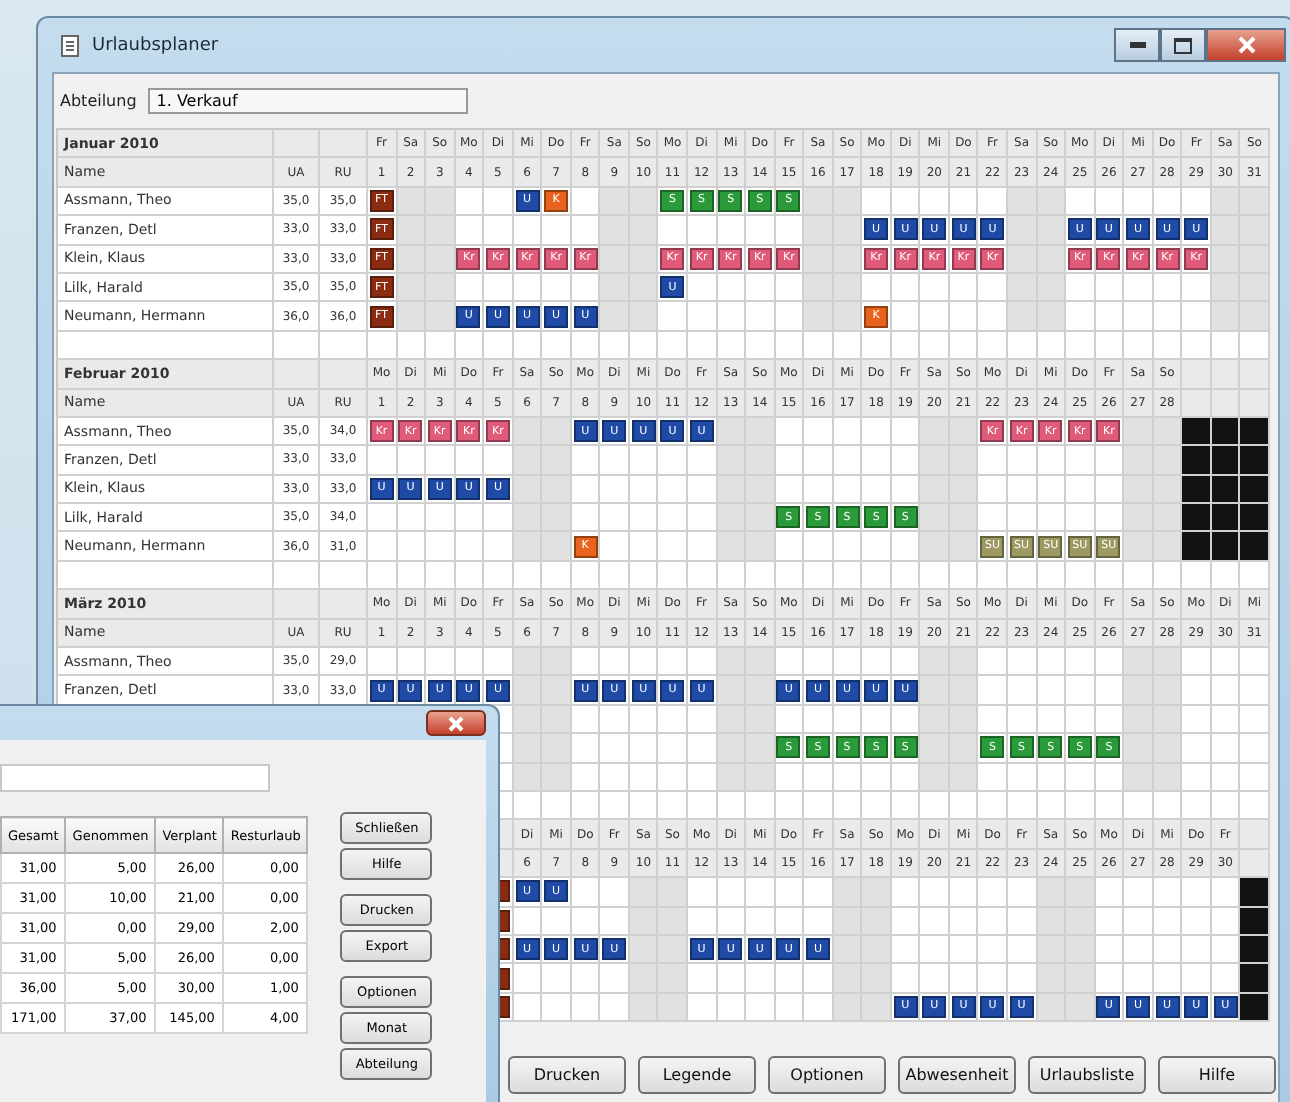 The height and width of the screenshot is (1102, 1290). I want to click on maximize-icon, so click(1183, 45).